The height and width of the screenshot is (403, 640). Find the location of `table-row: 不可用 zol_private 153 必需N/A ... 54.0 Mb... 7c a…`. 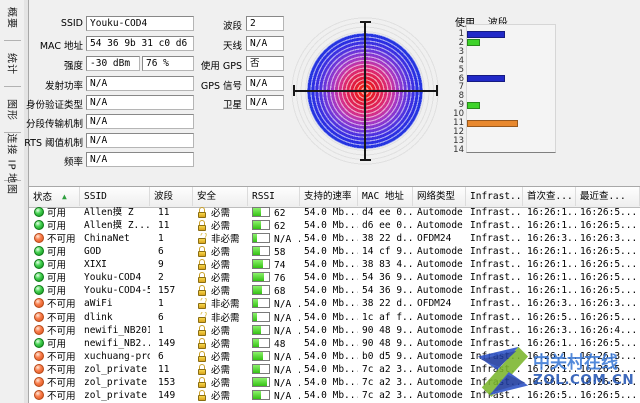

table-row: 不可用 zol_private 153 必需N/A ... 54.0 Mb... 7c a… is located at coordinates (334, 383).